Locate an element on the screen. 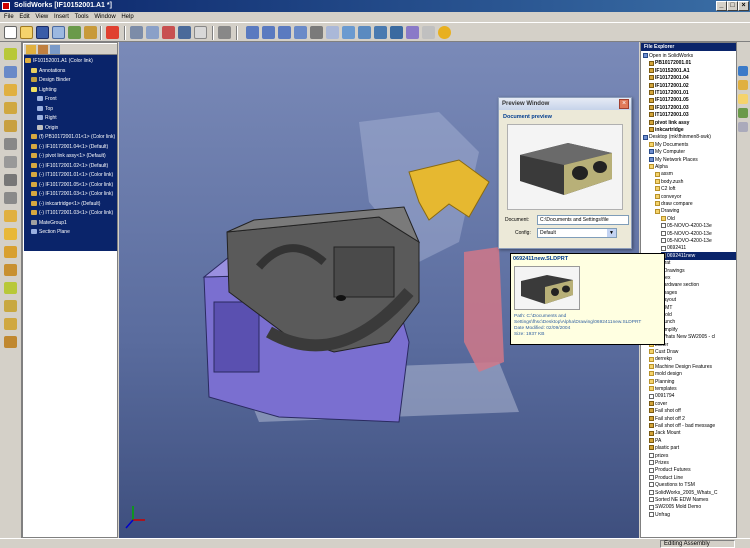 The width and height of the screenshot is (750, 548). solidworks-resources-icon is located at coordinates (743, 71).